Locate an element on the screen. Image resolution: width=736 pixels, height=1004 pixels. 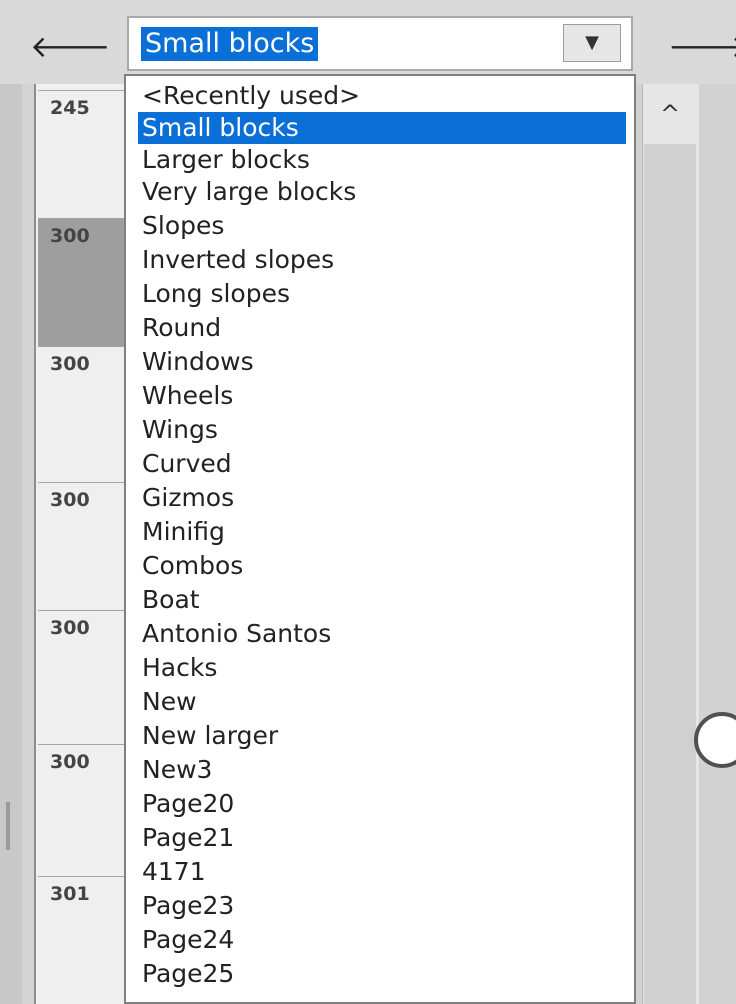
dropdown-item-selected: Small blocks is located at coordinates (382, 128).